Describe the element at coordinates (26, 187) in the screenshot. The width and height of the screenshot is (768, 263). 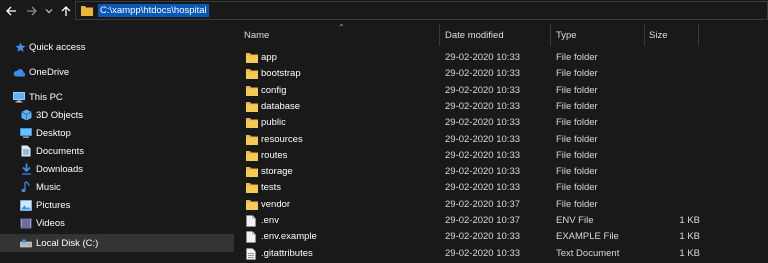
I see `music-icon` at that location.